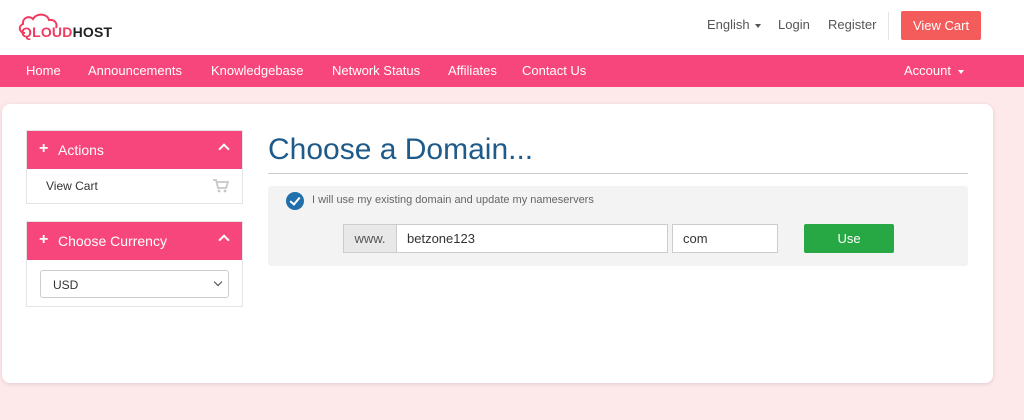  I want to click on chevron-down-icon, so click(218, 282).